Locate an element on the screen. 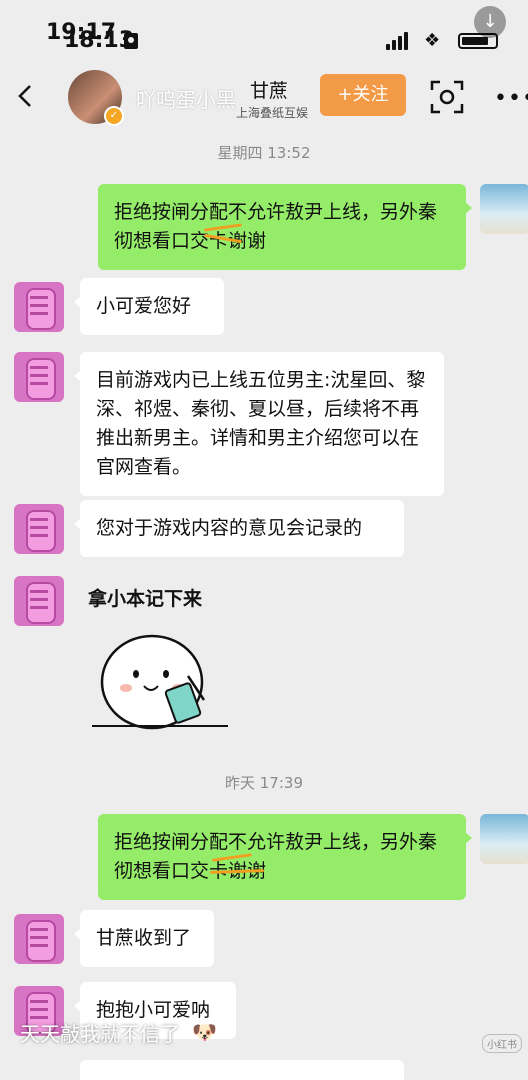  message-bubble-other: 甘蔗收到了 is located at coordinates (144, 938).